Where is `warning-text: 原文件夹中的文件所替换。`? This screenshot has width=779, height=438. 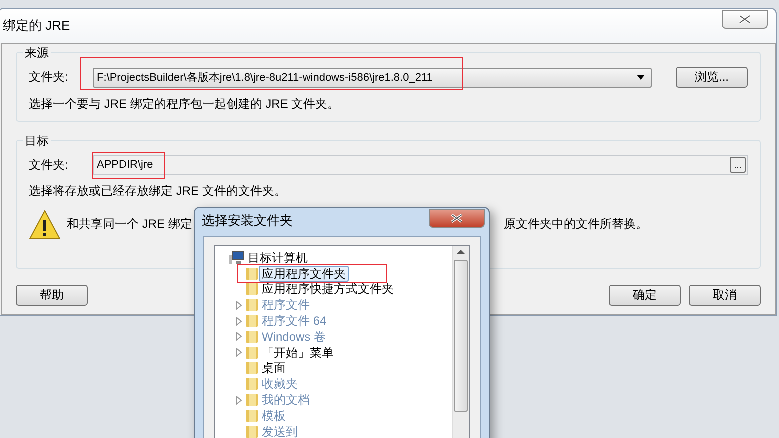
warning-text: 原文件夹中的文件所替换。 is located at coordinates (576, 224).